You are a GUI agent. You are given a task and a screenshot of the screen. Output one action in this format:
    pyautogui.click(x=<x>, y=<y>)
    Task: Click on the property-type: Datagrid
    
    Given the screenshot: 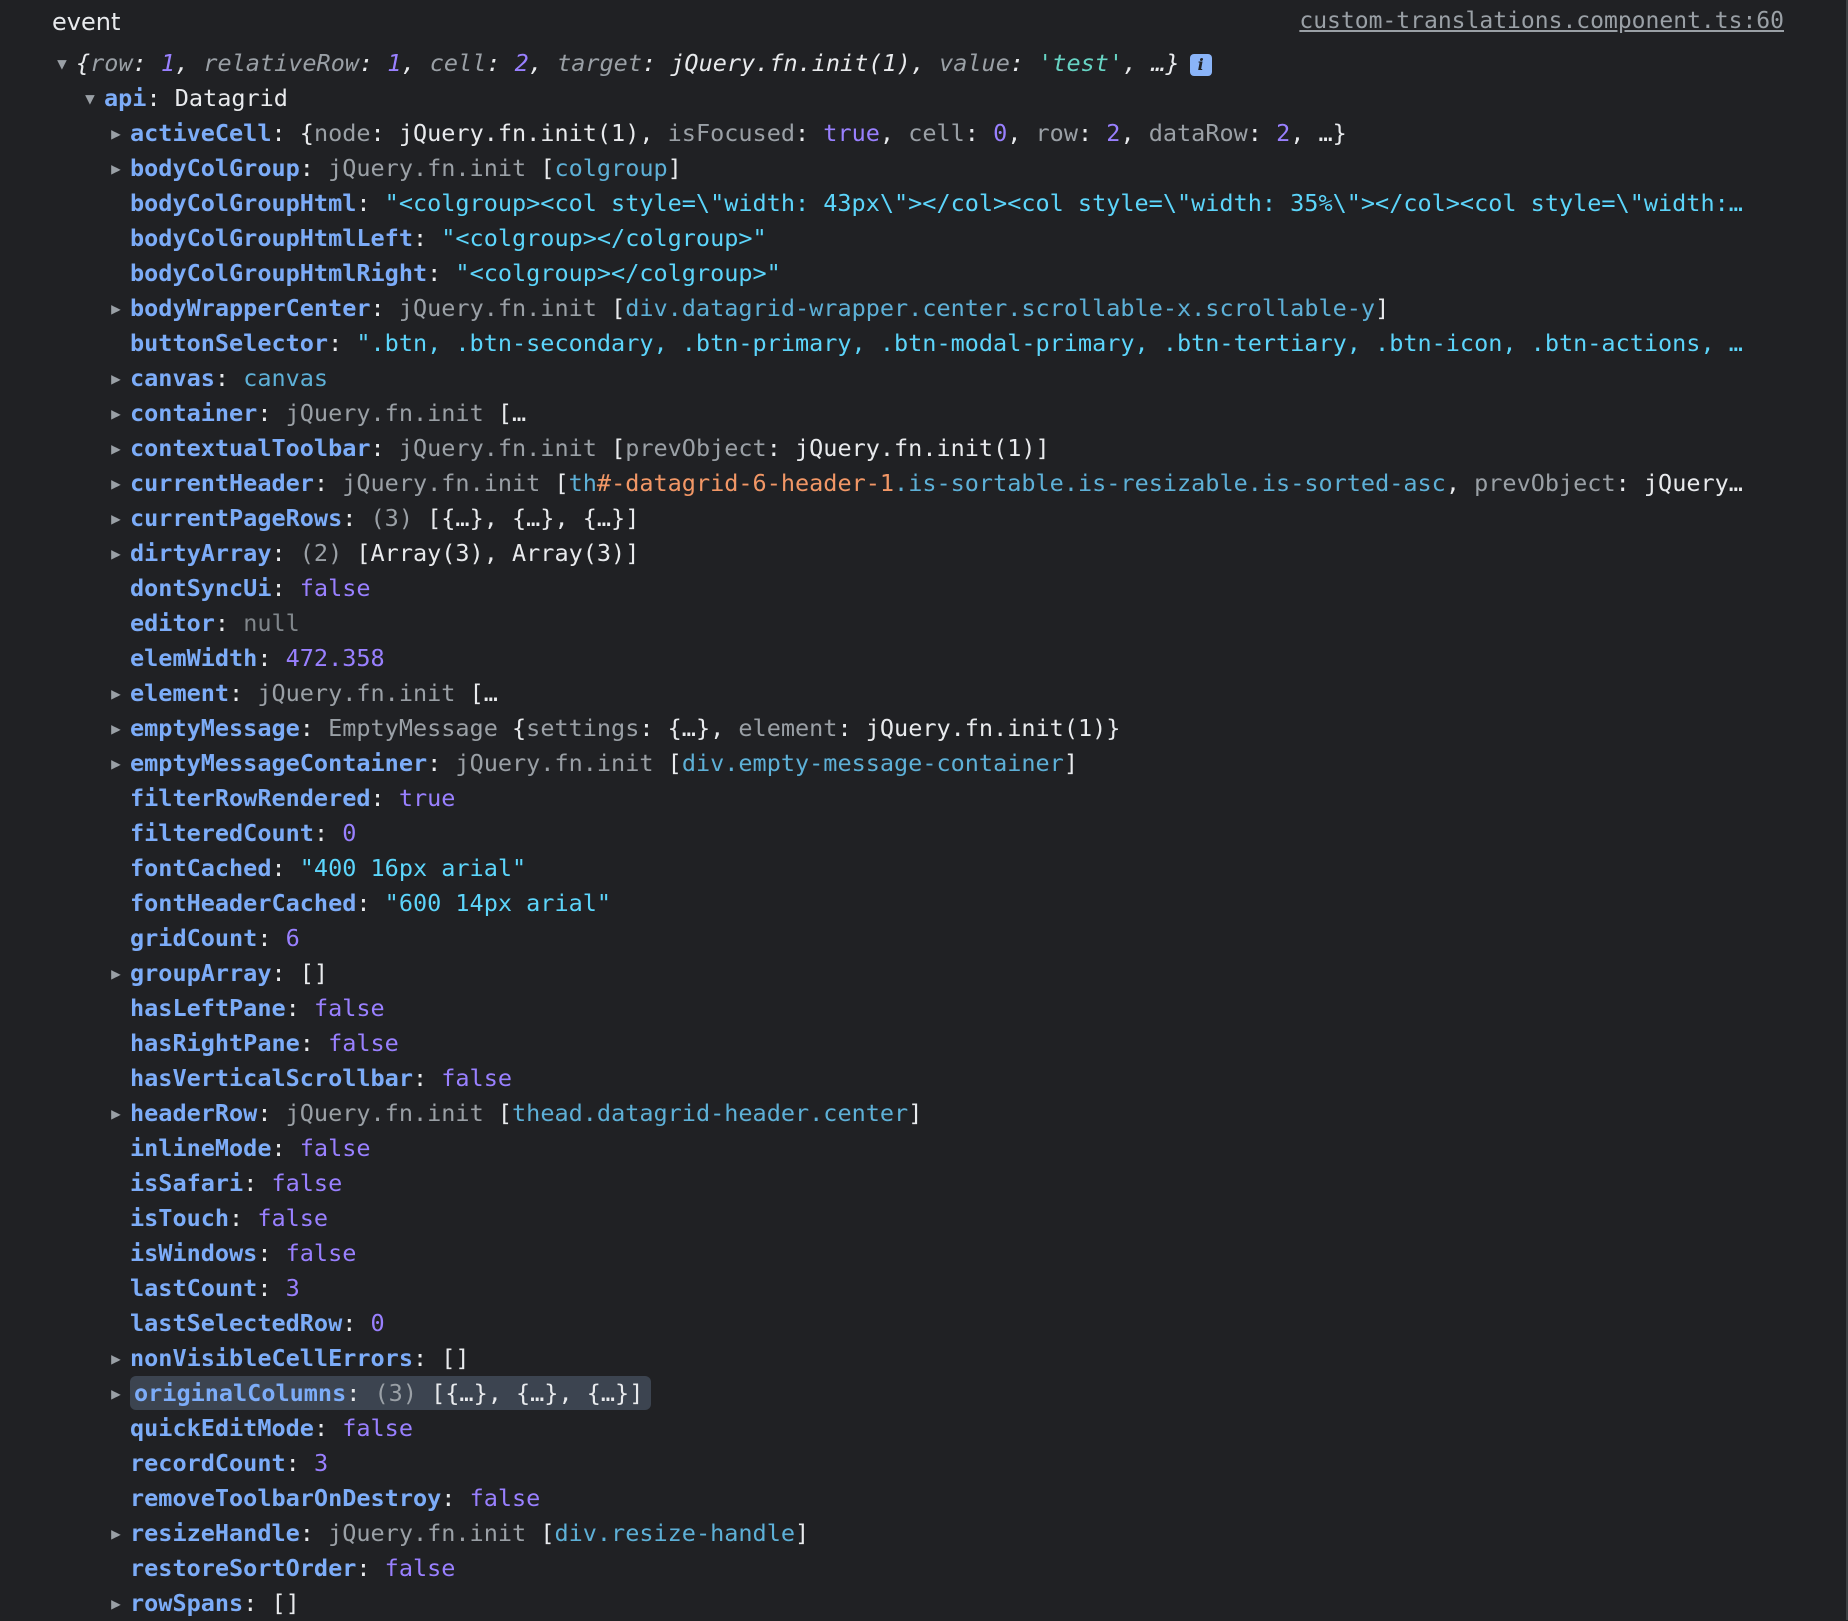 What is the action you would take?
    pyautogui.click(x=231, y=98)
    